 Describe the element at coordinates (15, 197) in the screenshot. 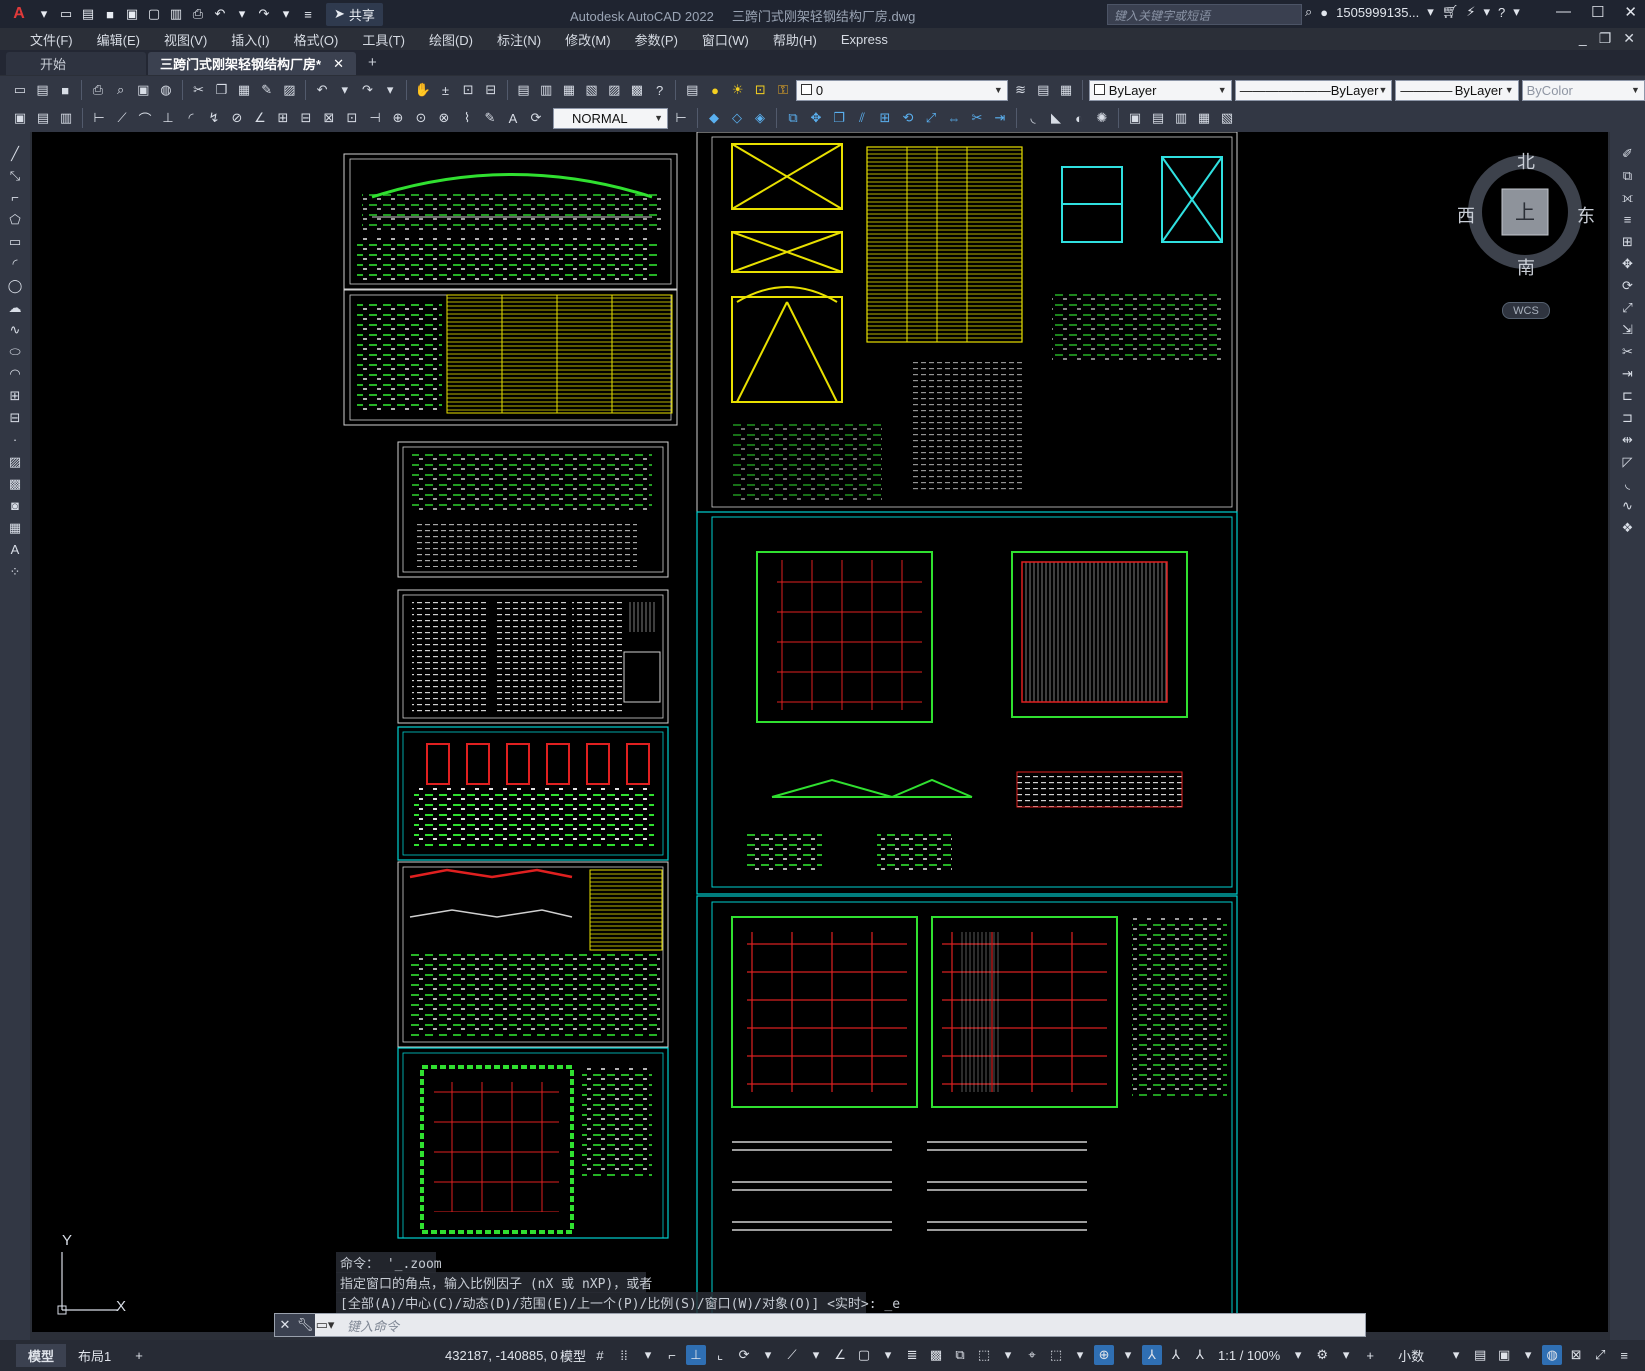

I see `polyline-icon: ⌐` at that location.